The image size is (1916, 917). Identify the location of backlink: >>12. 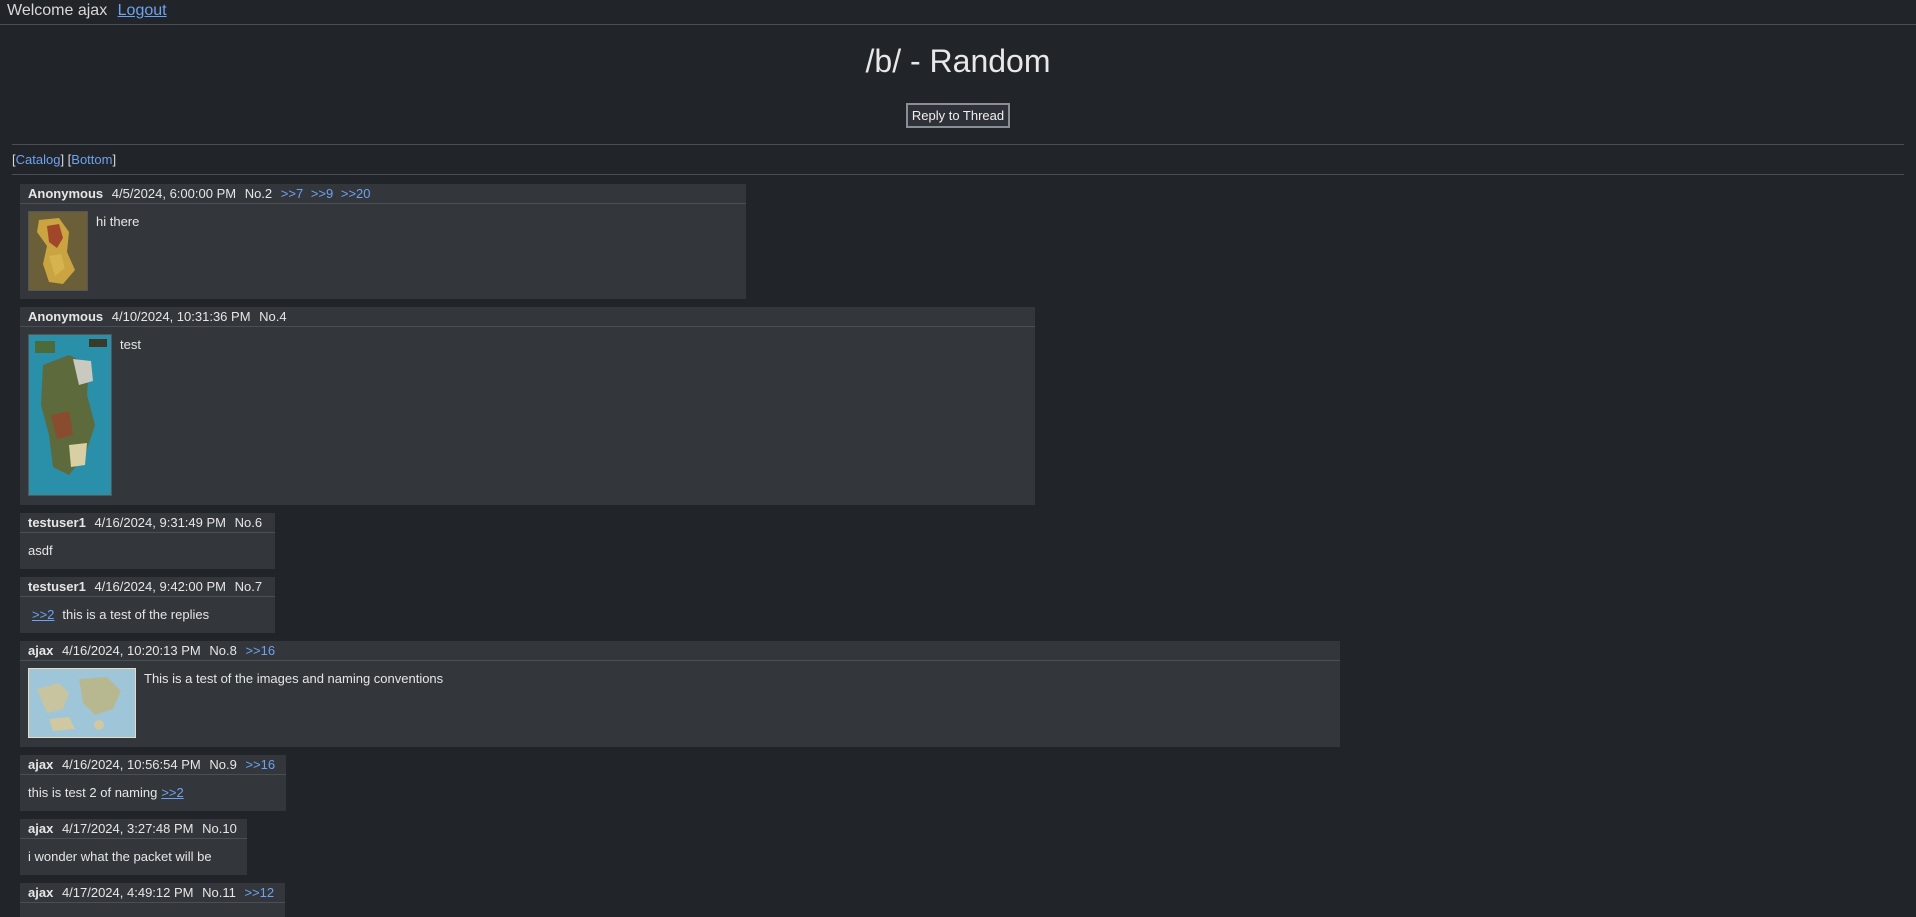
(259, 892).